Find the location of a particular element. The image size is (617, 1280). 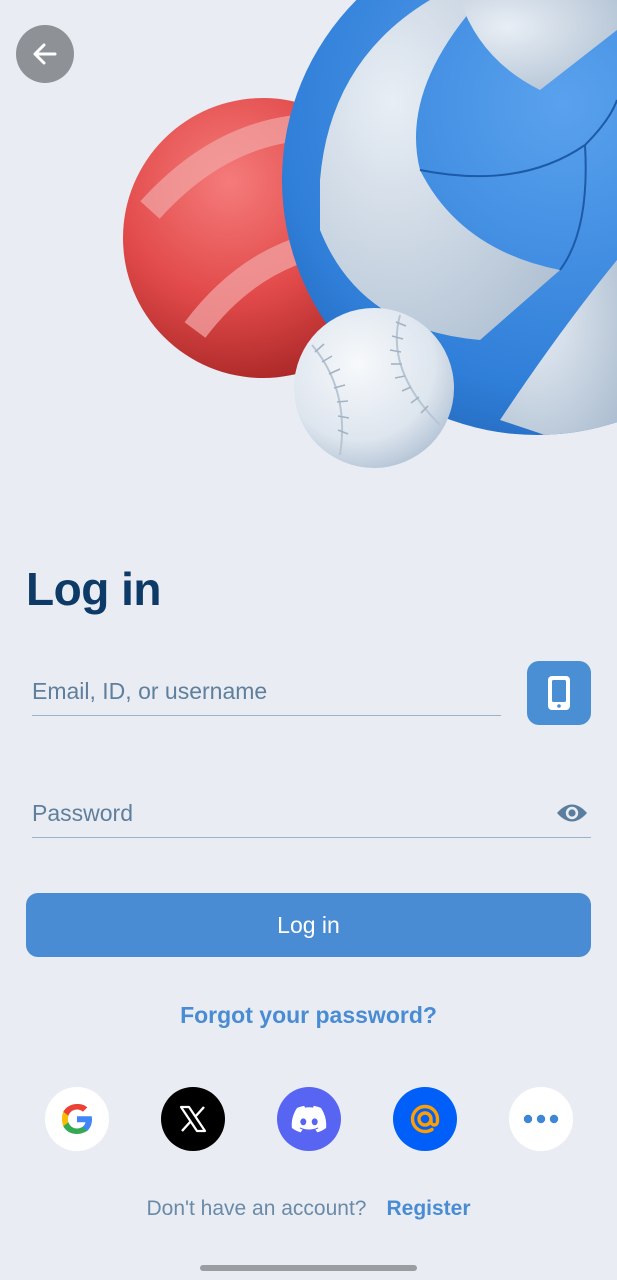

mail-login-button is located at coordinates (425, 1119).